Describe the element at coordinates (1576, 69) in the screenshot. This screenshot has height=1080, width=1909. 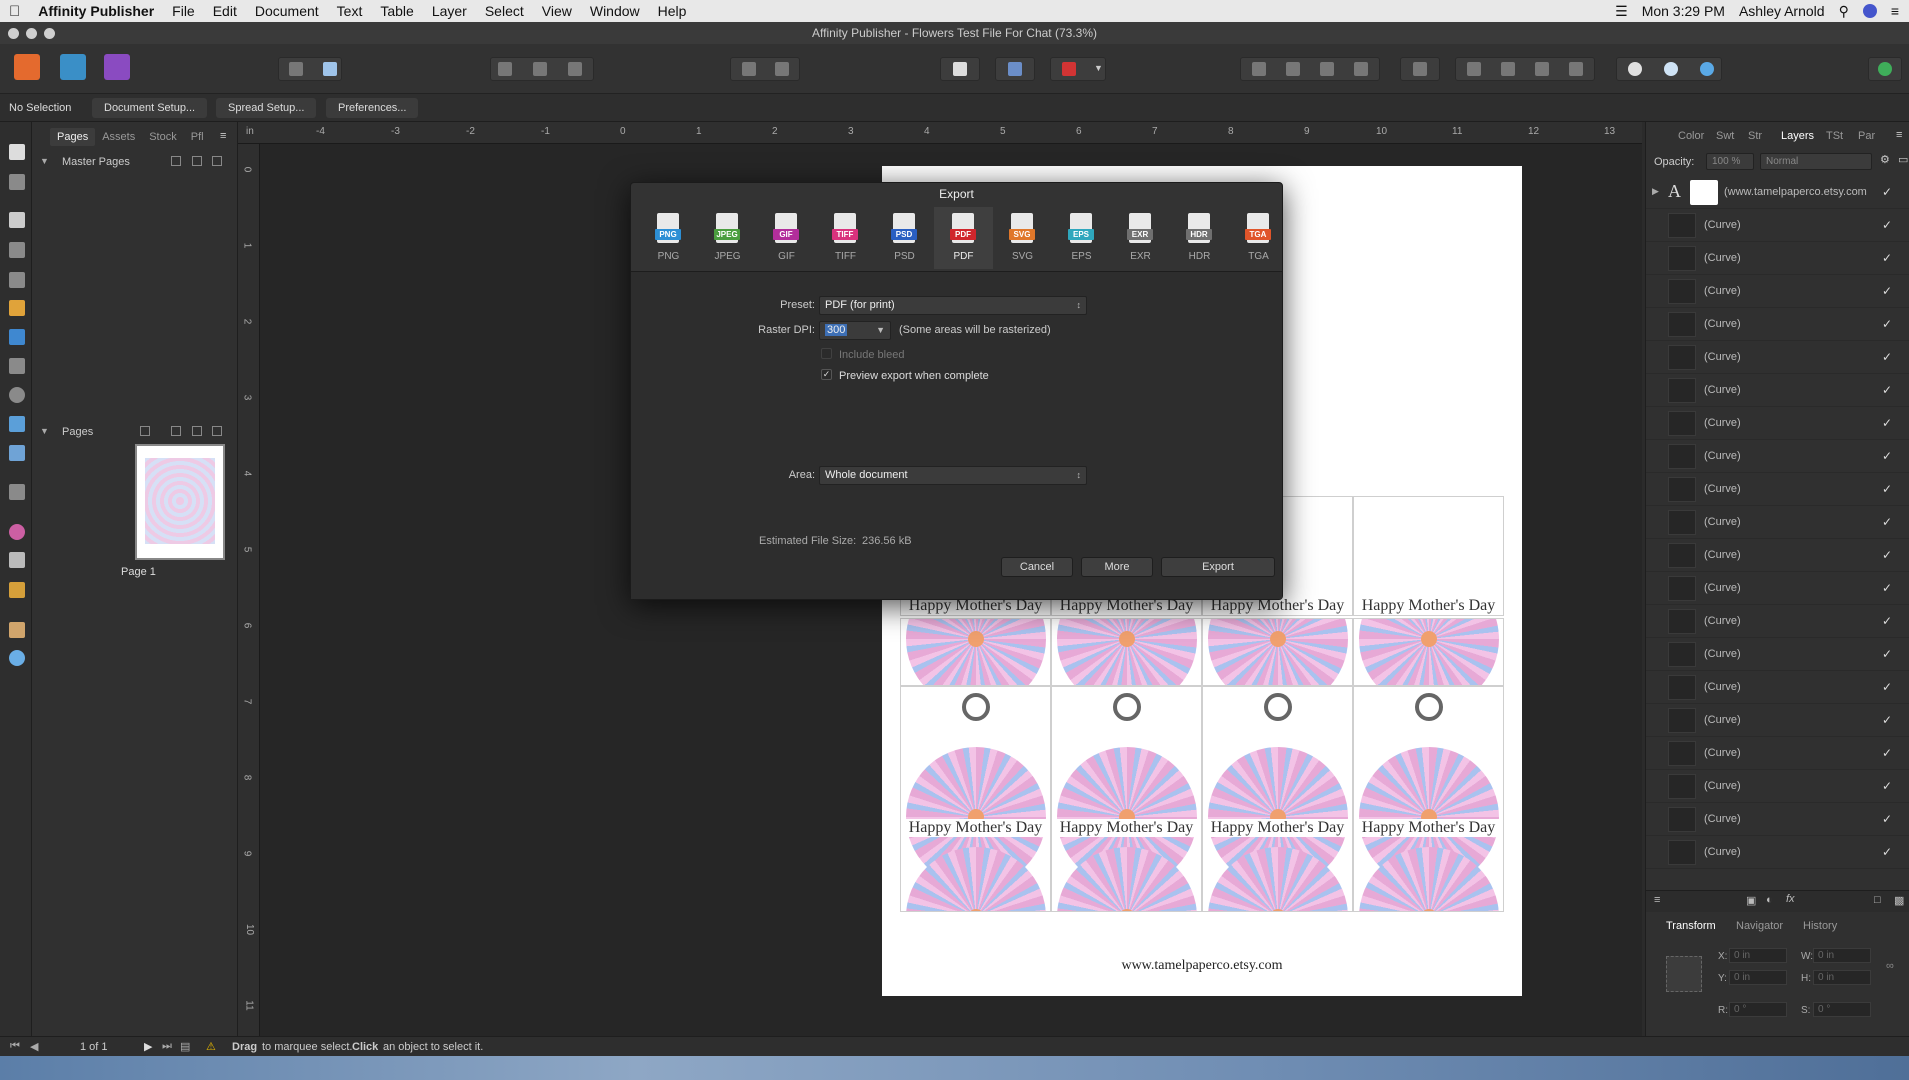
I see `rotate-right-icon` at that location.